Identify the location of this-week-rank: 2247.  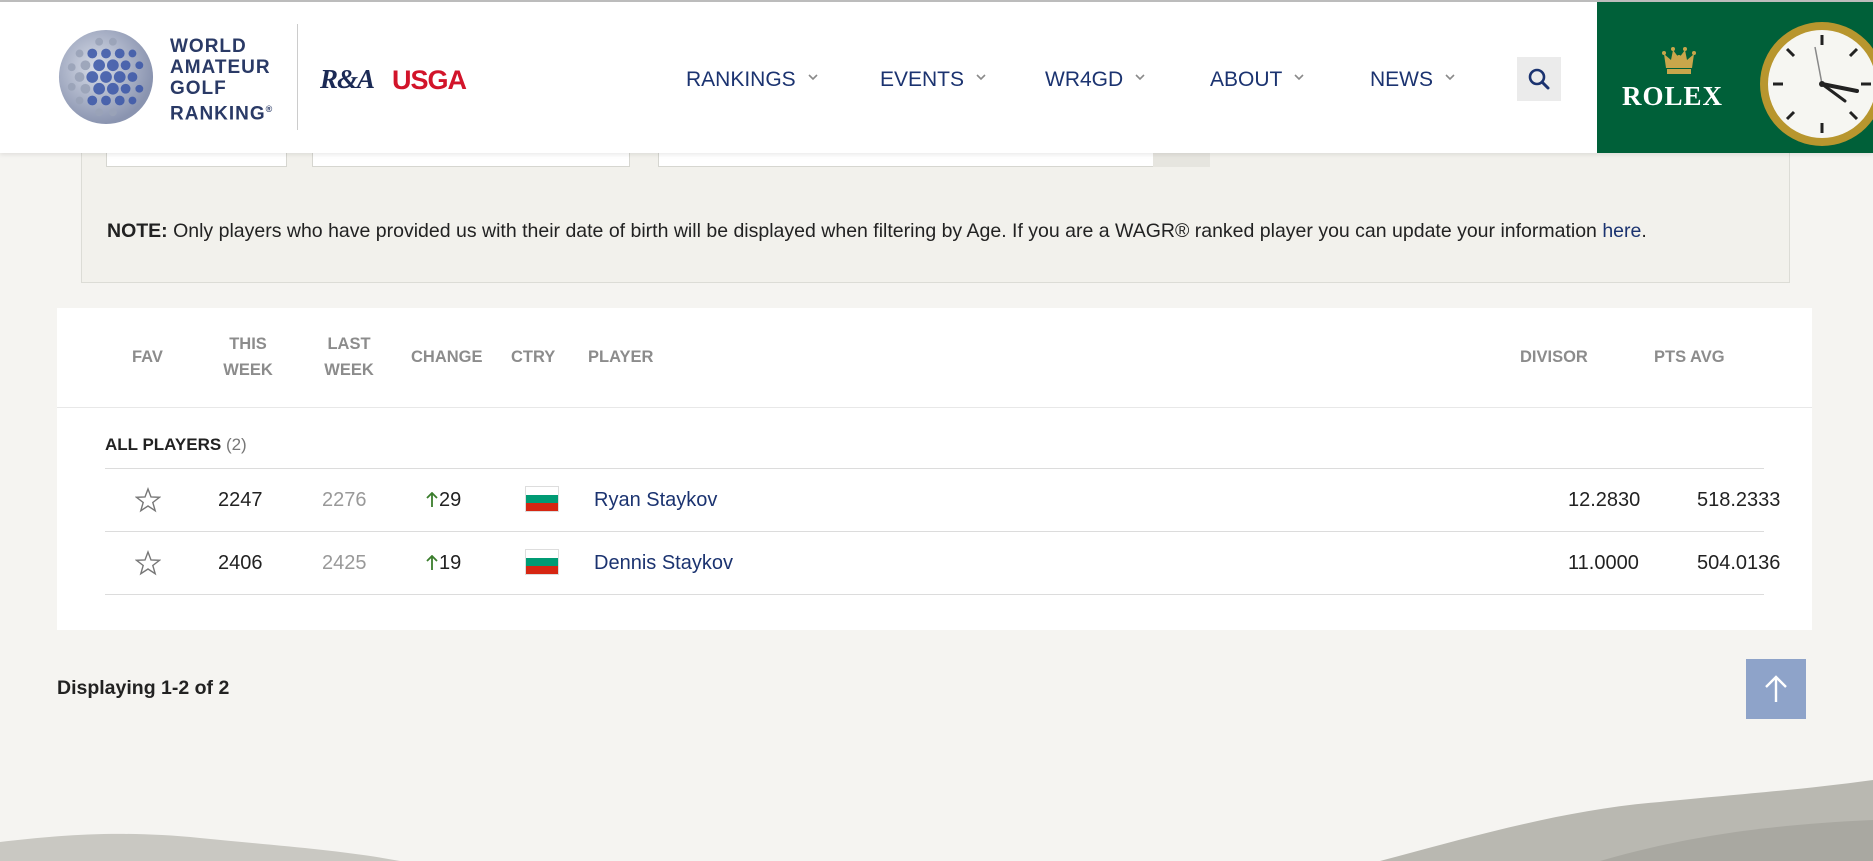
(240, 500).